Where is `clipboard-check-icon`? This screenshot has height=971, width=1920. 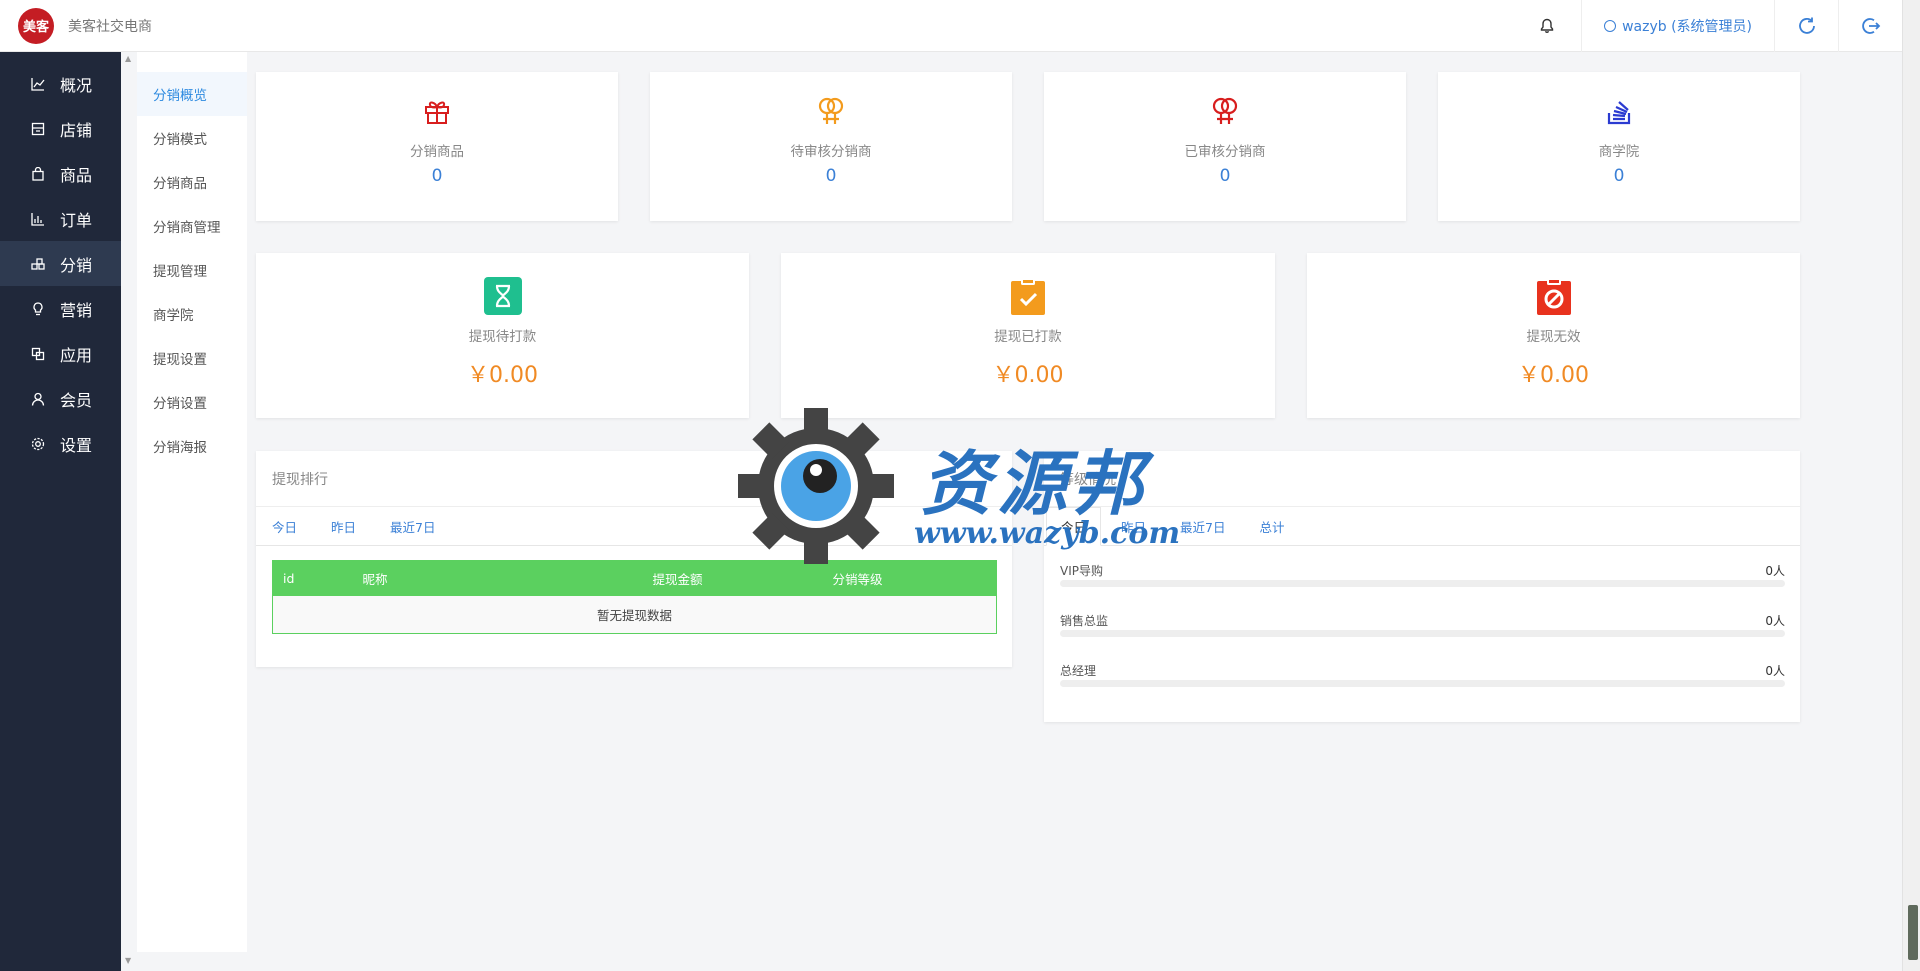 clipboard-check-icon is located at coordinates (1028, 296).